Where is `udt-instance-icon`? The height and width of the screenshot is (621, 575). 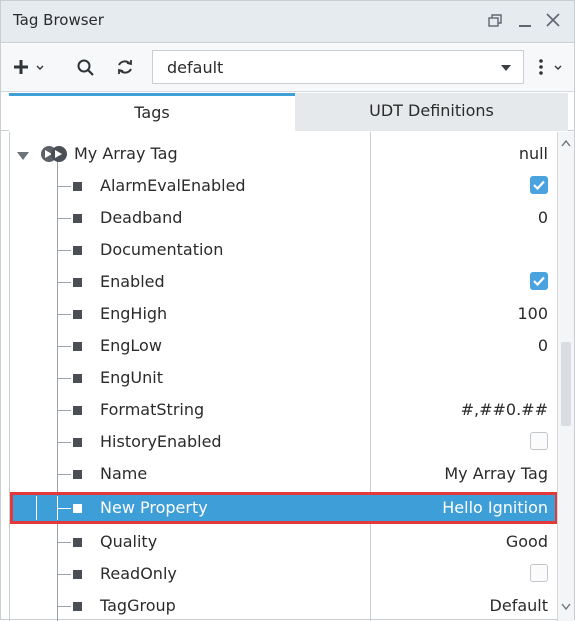
udt-instance-icon is located at coordinates (55, 156).